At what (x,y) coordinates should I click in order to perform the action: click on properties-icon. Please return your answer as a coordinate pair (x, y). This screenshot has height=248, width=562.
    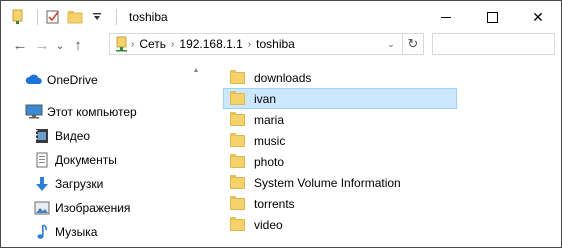
    Looking at the image, I should click on (18, 17).